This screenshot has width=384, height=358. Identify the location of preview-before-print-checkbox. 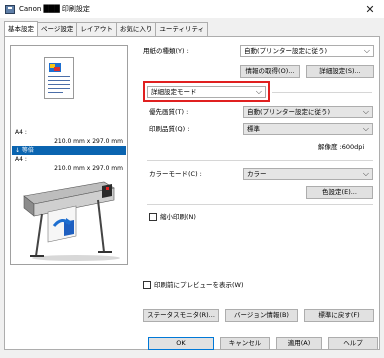
(147, 285).